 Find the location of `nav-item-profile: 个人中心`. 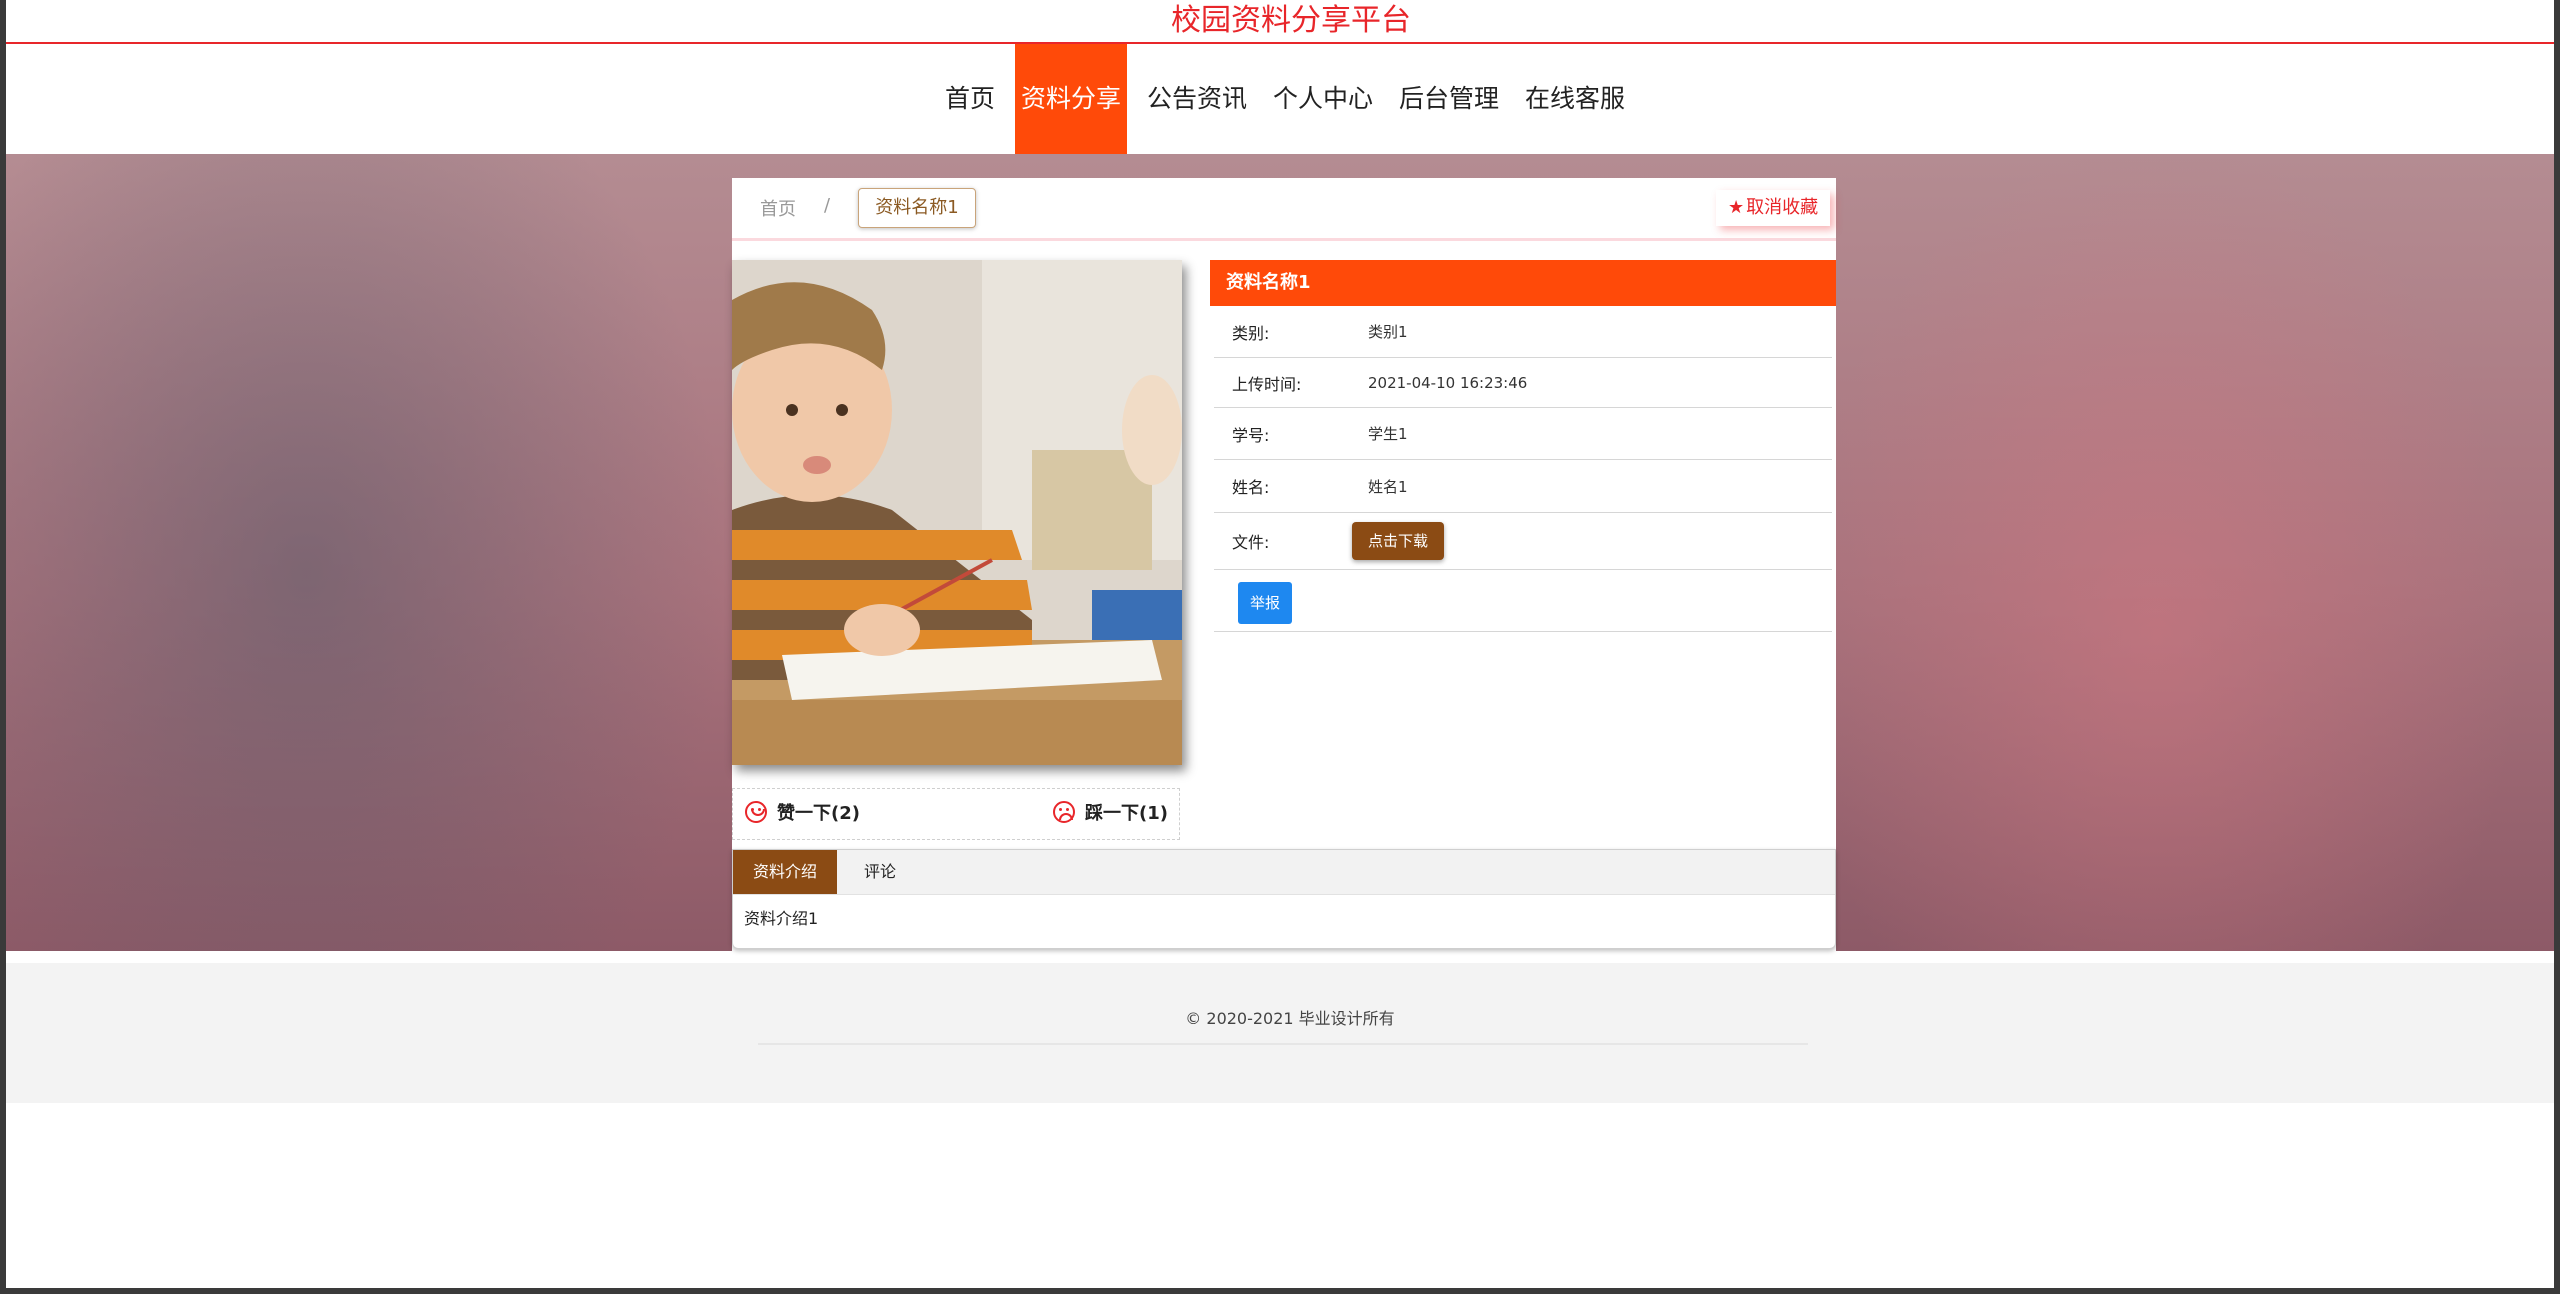

nav-item-profile: 个人中心 is located at coordinates (1323, 99).